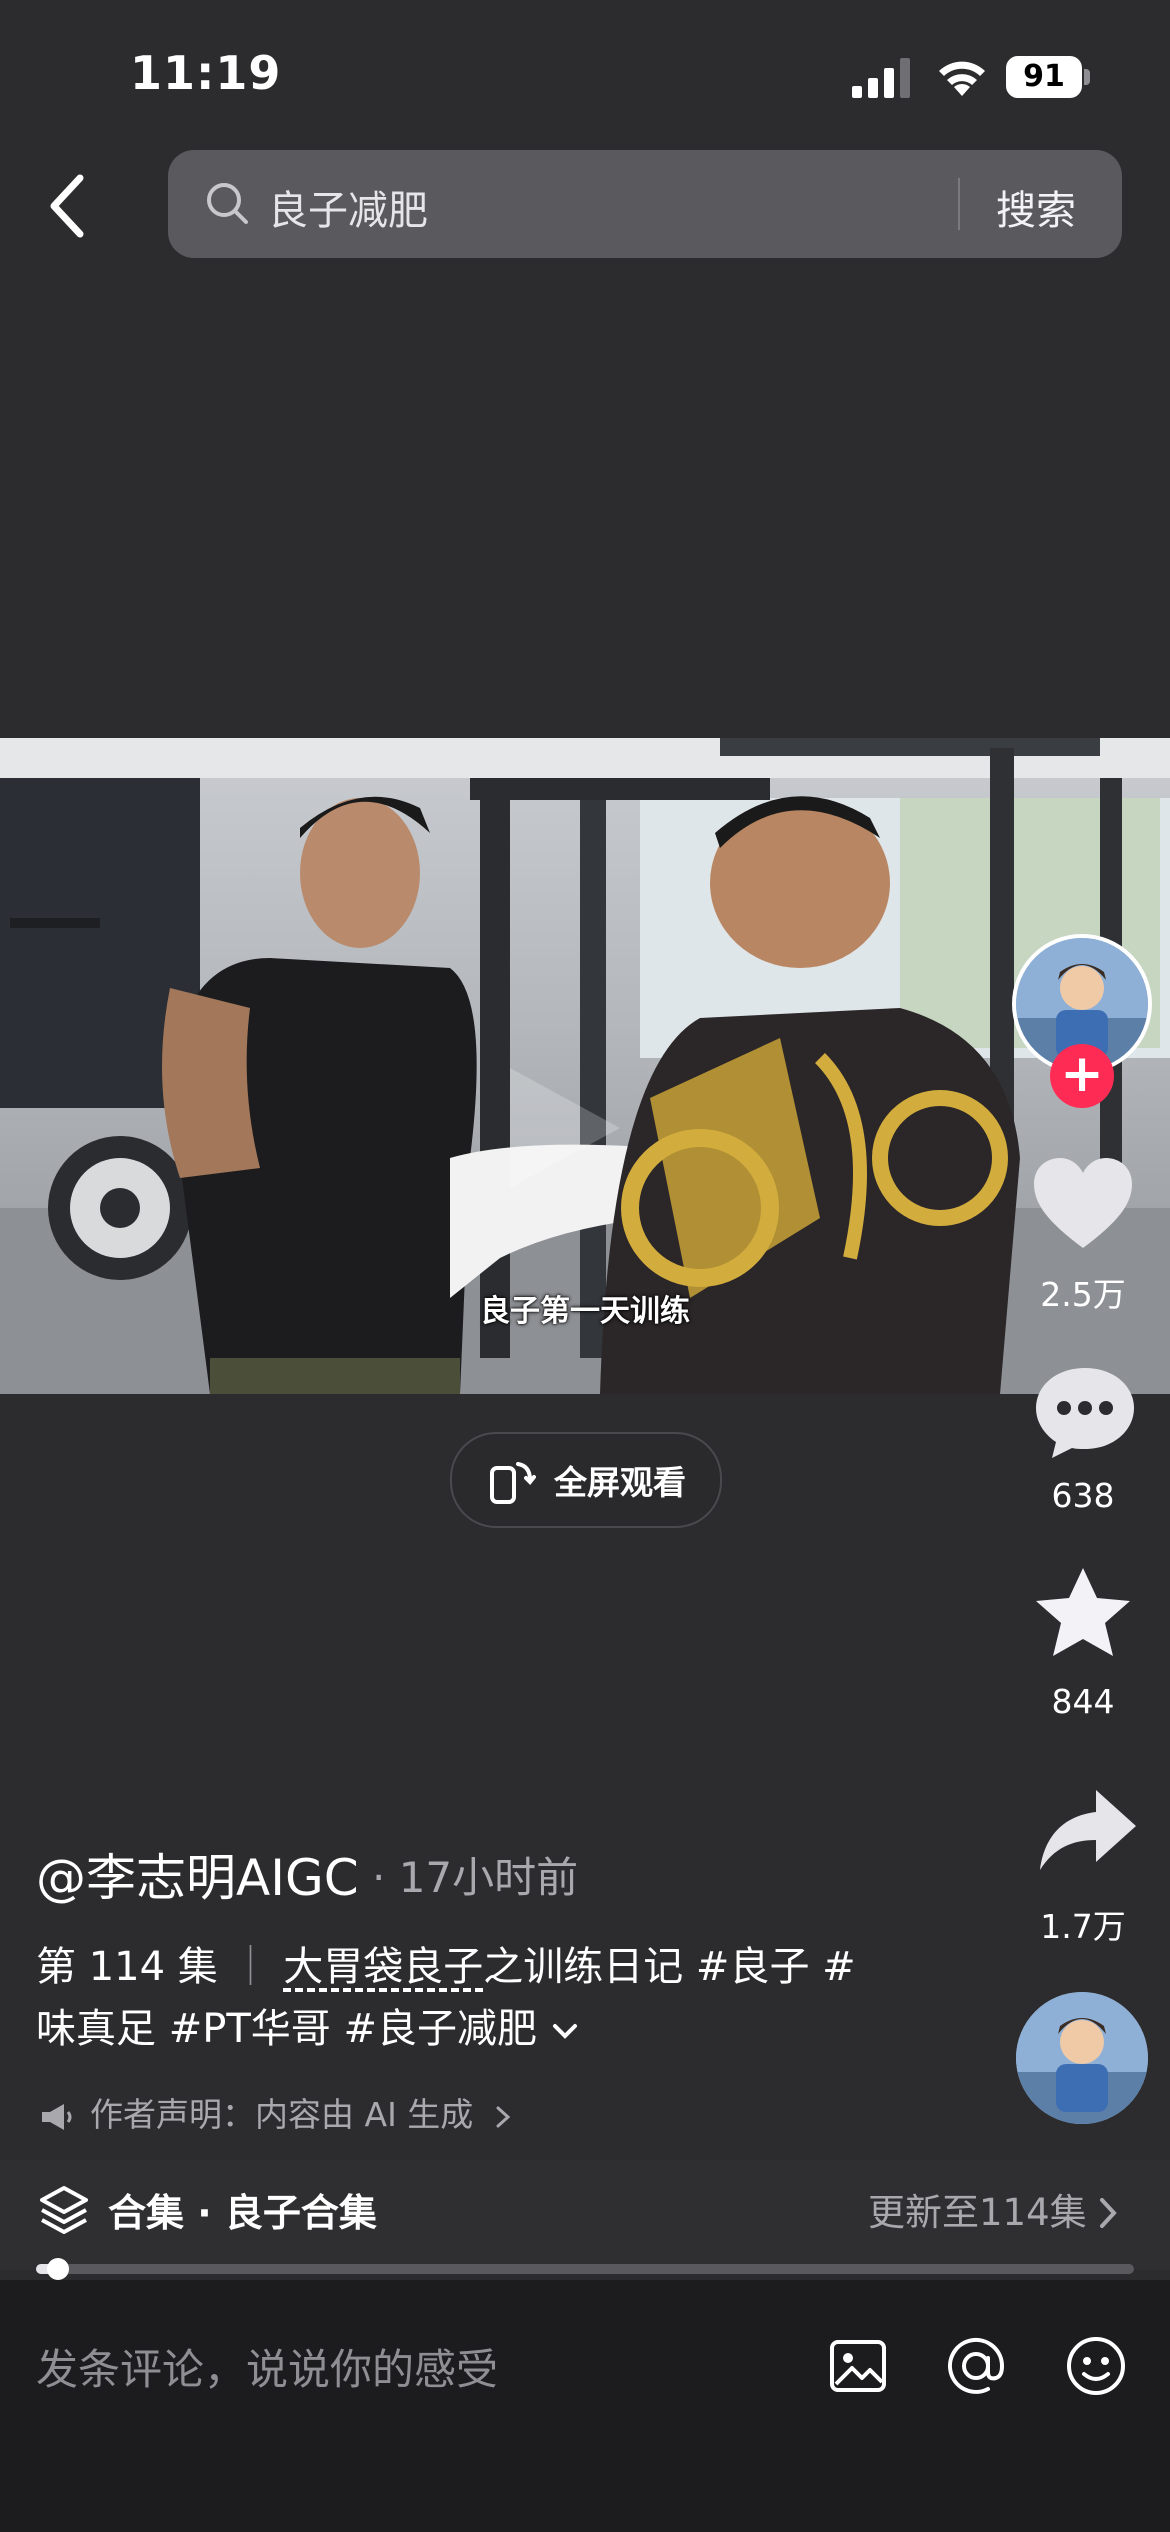  I want to click on favorite-count: 844, so click(1083, 1701).